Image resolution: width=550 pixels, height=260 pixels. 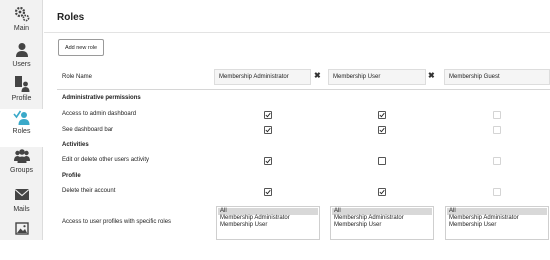 What do you see at coordinates (303, 89) in the screenshot?
I see `table-header-divider` at bounding box center [303, 89].